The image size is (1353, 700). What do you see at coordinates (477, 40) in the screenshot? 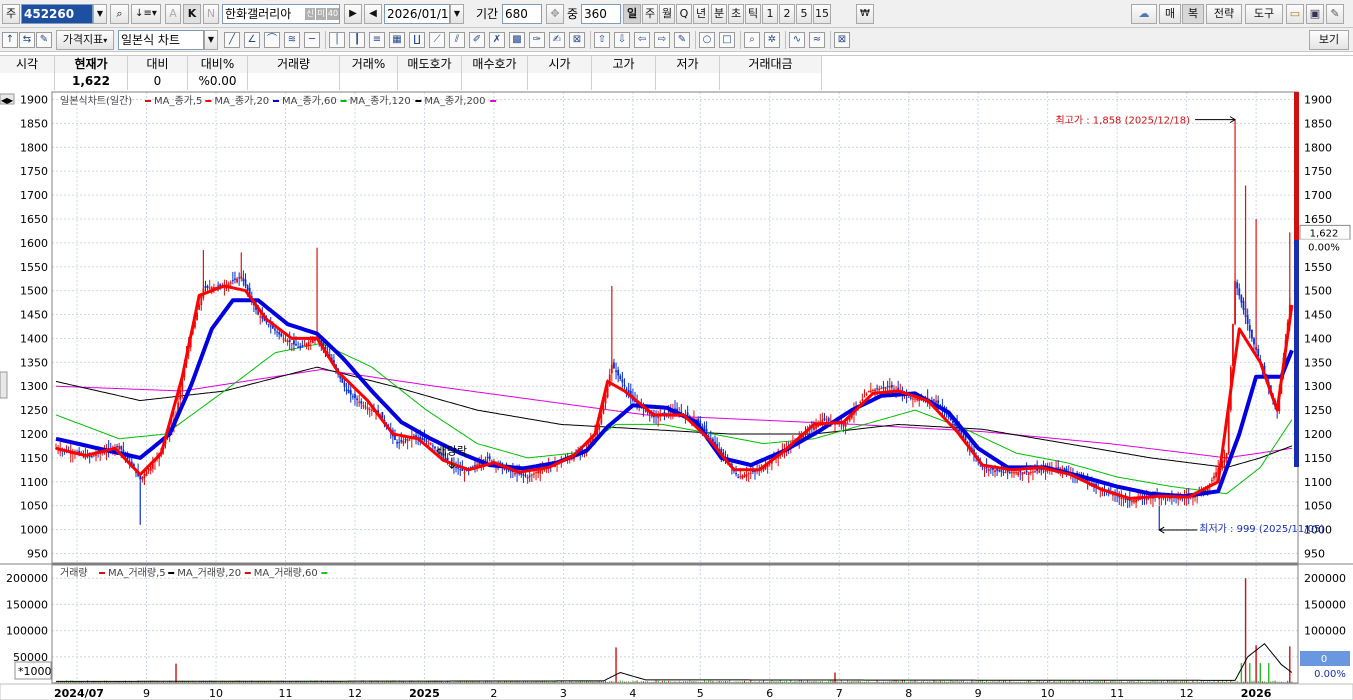
I see `pencil-tool-icon: ✐` at bounding box center [477, 40].